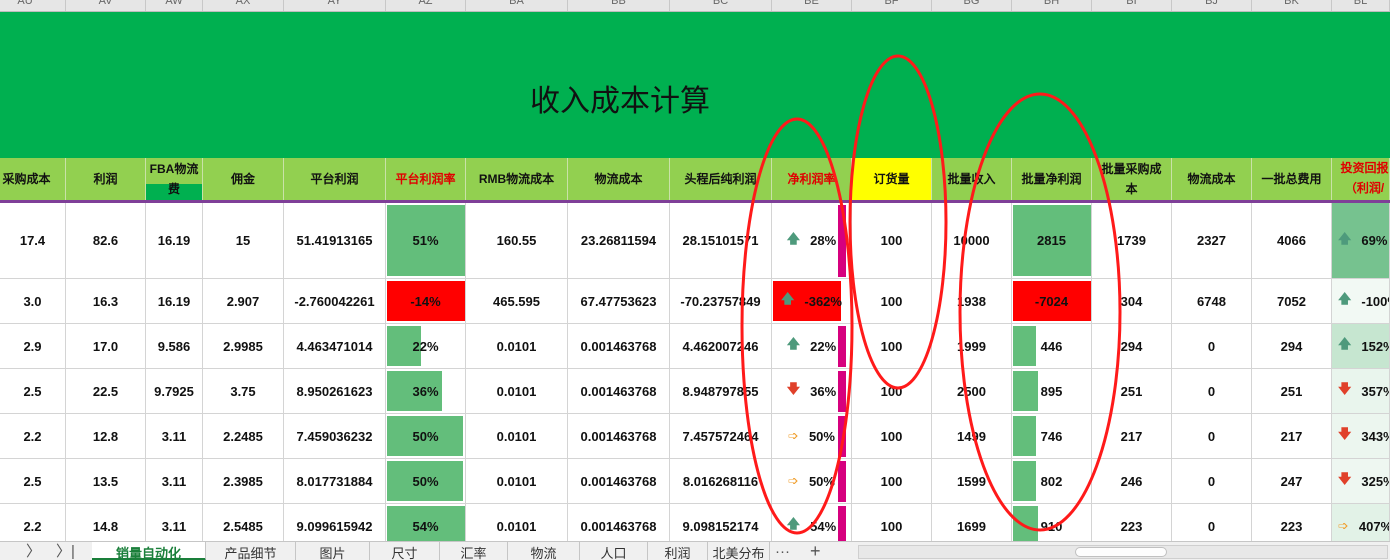  What do you see at coordinates (1212, 179) in the screenshot?
I see `header-batch-logistics-cost: 物流成本` at bounding box center [1212, 179].